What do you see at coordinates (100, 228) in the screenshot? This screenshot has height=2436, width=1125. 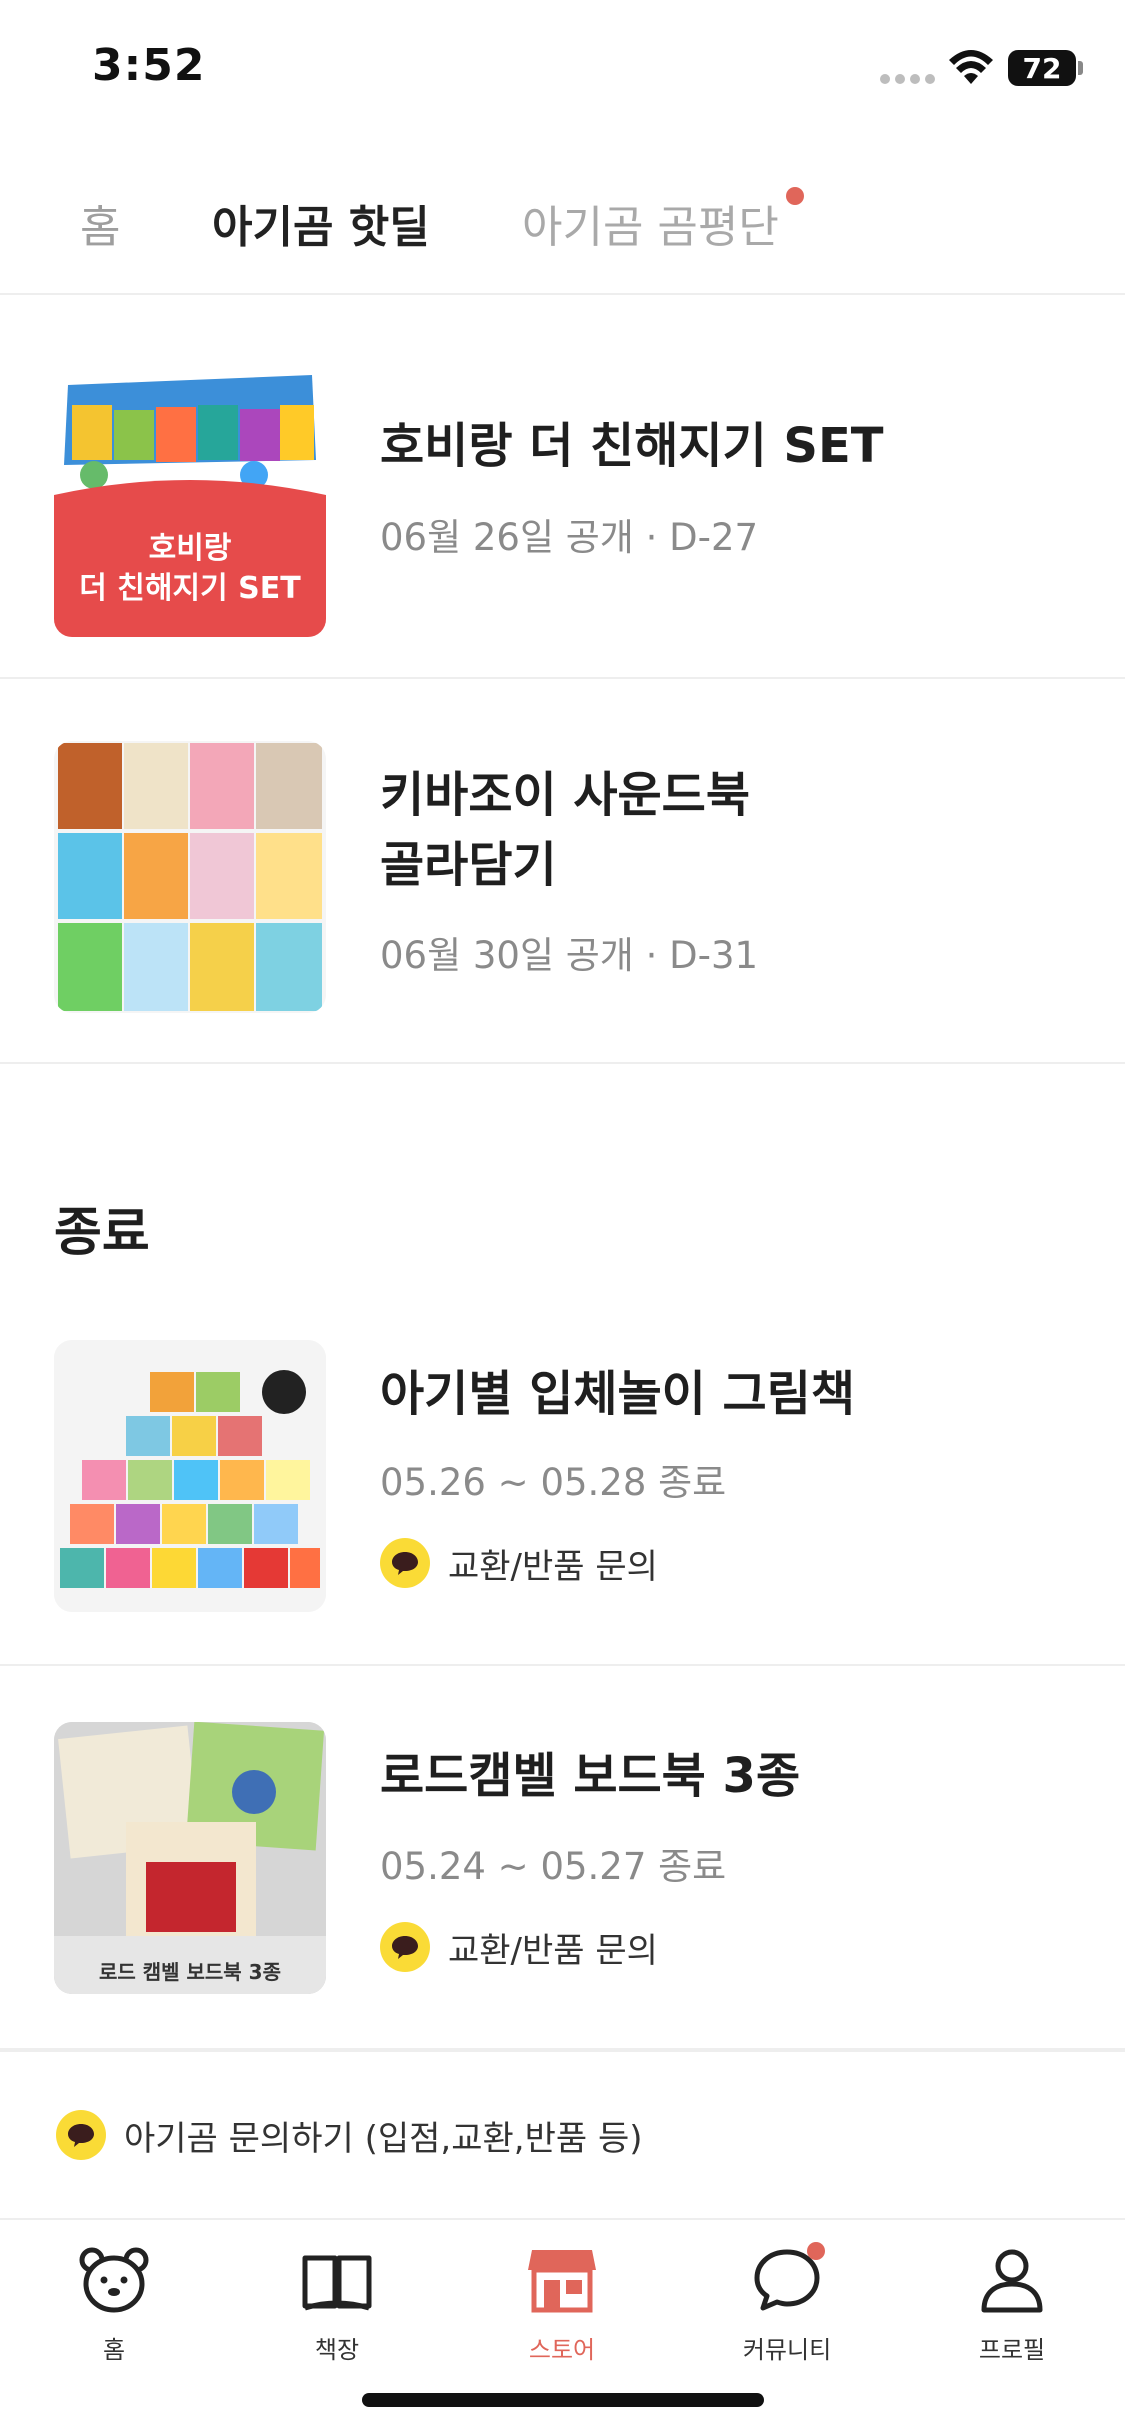 I see `tab-home: 홈` at bounding box center [100, 228].